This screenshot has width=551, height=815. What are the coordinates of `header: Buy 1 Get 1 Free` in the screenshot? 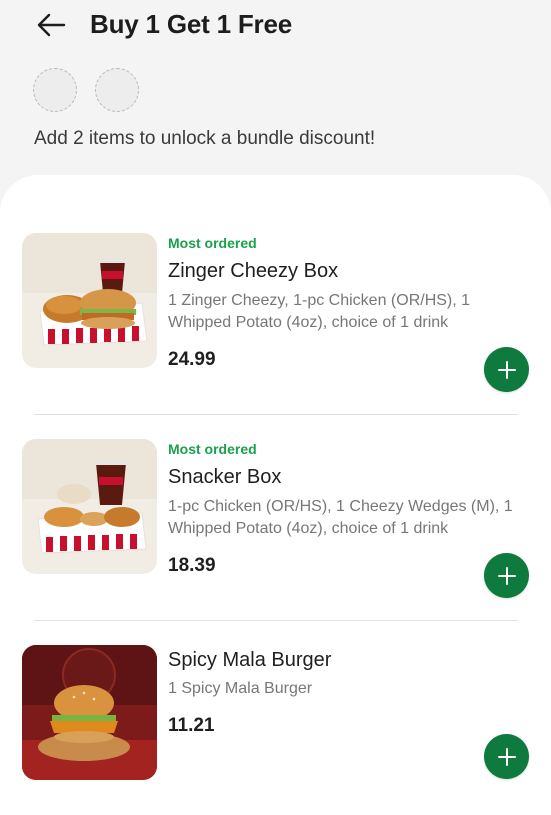 It's located at (275, 30).